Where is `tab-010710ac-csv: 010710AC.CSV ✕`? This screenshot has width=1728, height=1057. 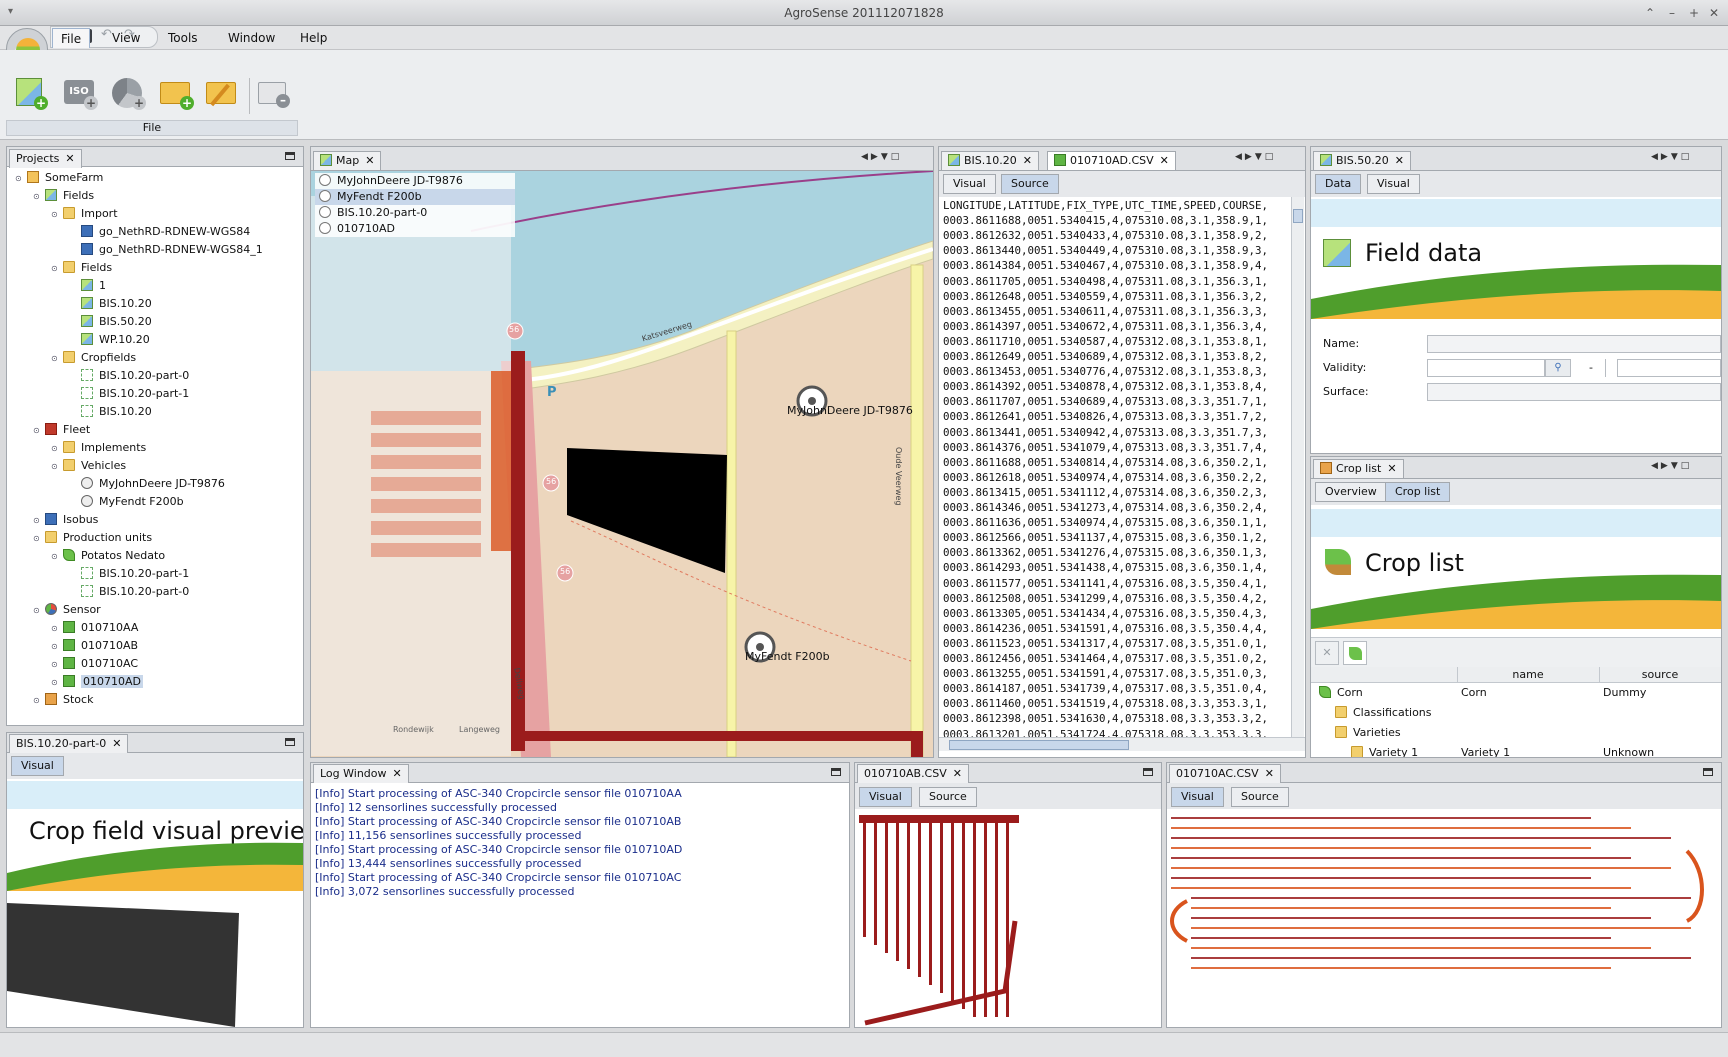
tab-010710ac-csv: 010710AC.CSV ✕ is located at coordinates (1225, 773).